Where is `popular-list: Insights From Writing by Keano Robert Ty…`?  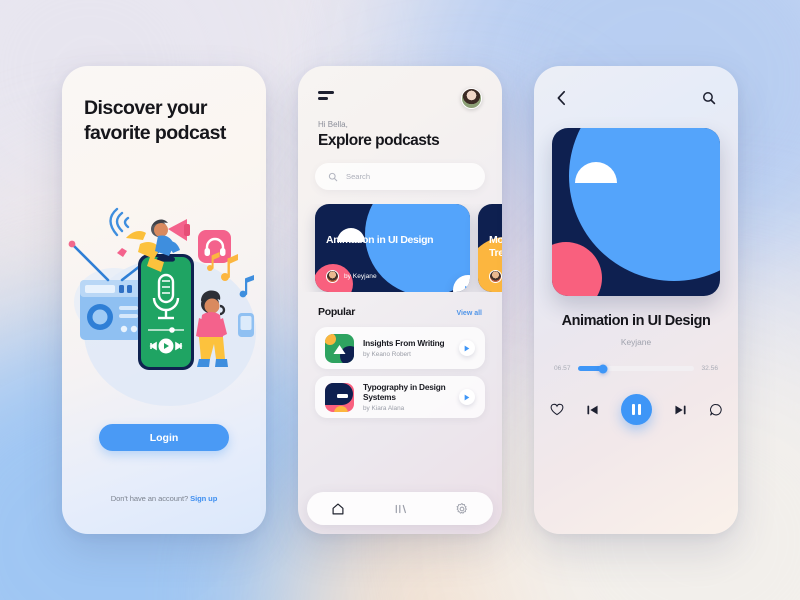 popular-list: Insights From Writing by Keano Robert Ty… is located at coordinates (400, 368).